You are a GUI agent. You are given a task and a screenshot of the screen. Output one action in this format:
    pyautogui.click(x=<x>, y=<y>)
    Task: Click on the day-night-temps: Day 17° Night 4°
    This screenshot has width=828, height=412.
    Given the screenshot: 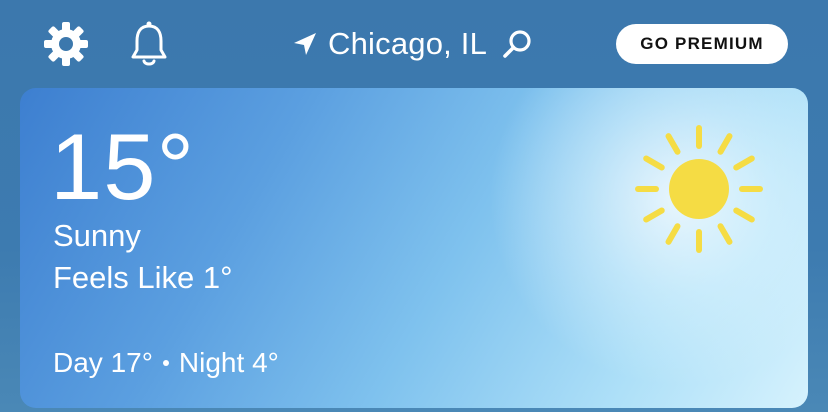 What is the action you would take?
    pyautogui.click(x=166, y=363)
    